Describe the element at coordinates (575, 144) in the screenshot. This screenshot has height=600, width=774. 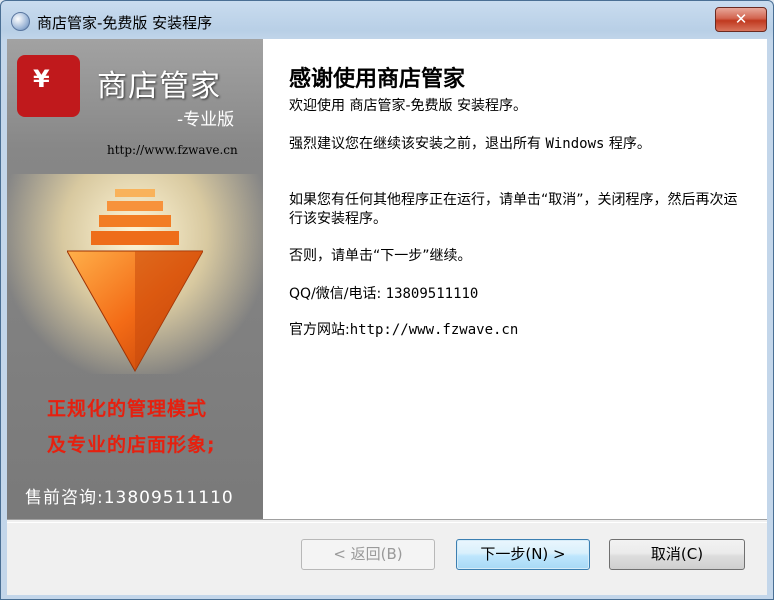
I see `advice-text-windows: Windows` at that location.